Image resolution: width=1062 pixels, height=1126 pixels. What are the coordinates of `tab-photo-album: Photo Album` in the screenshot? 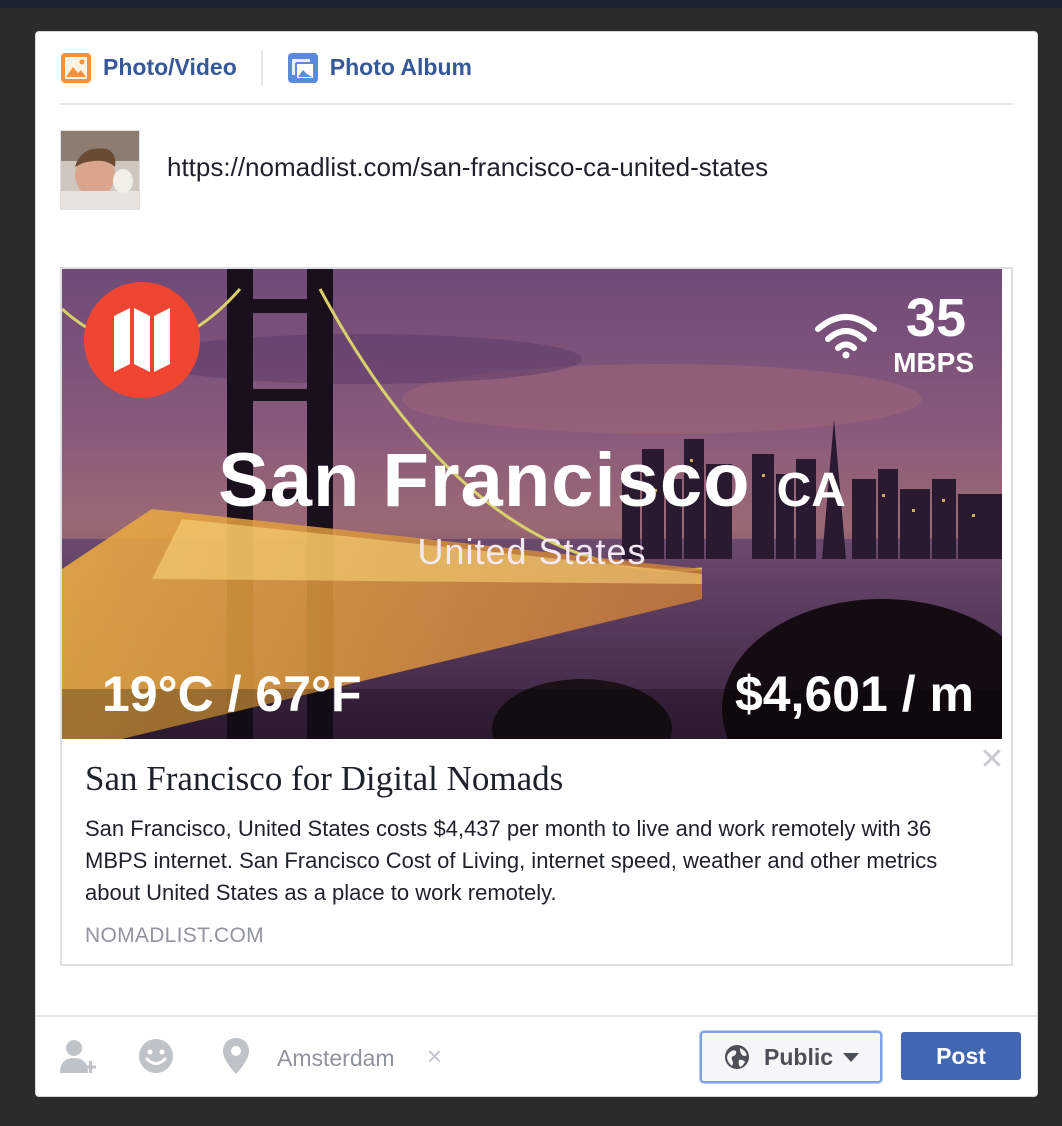 It's located at (379, 68).